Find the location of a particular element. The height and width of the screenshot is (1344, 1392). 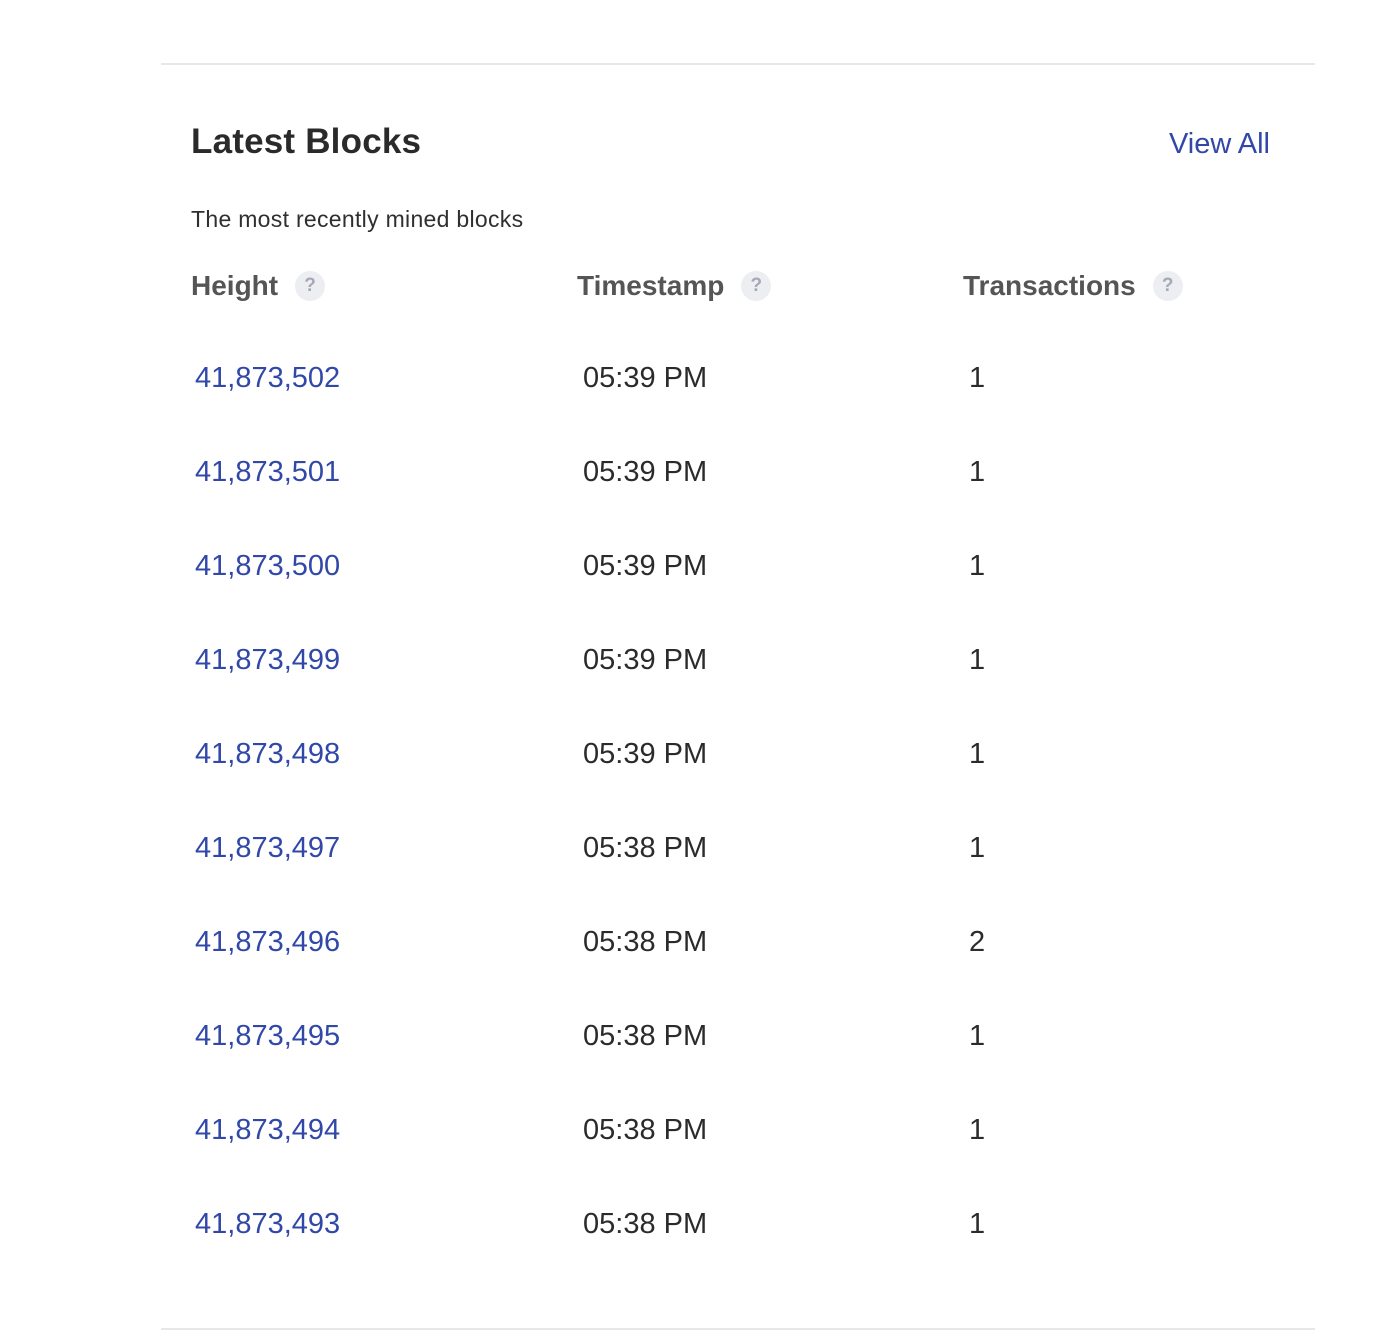

table-row: 41,873,499 05:39 PM 1 is located at coordinates (696, 660).